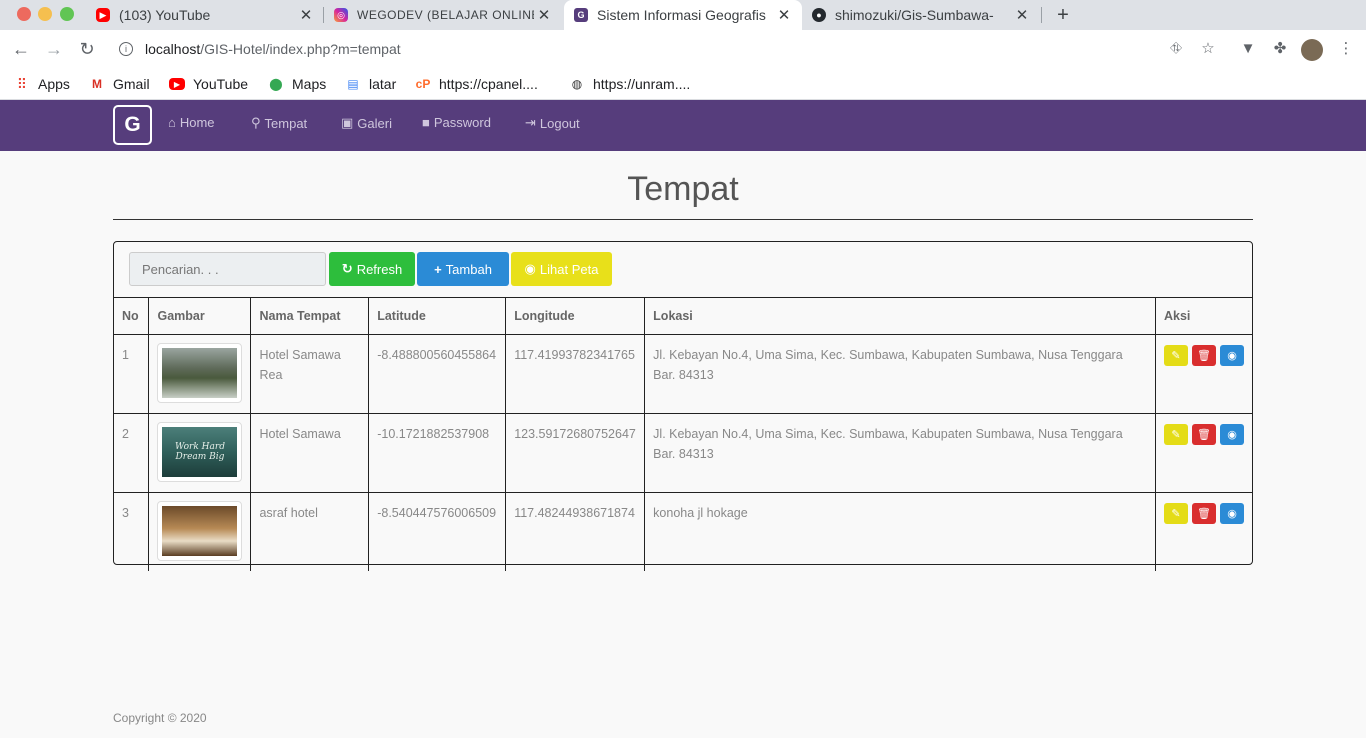 The image size is (1366, 738). What do you see at coordinates (575, 374) in the screenshot?
I see `row-lng: 117.41993782341765` at bounding box center [575, 374].